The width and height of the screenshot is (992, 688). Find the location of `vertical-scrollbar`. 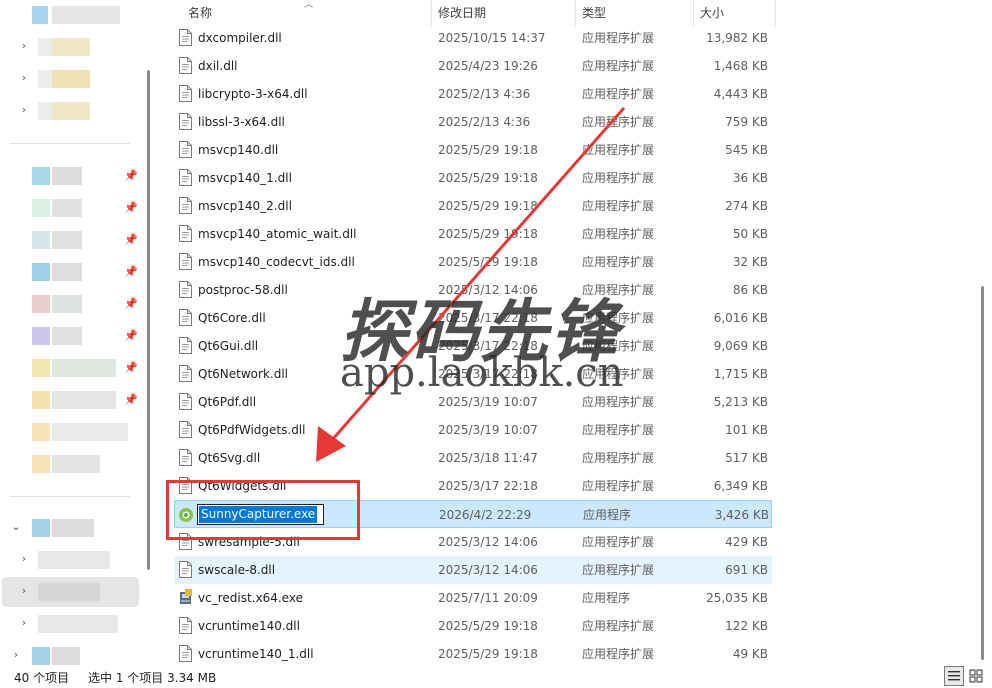

vertical-scrollbar is located at coordinates (983, 333).